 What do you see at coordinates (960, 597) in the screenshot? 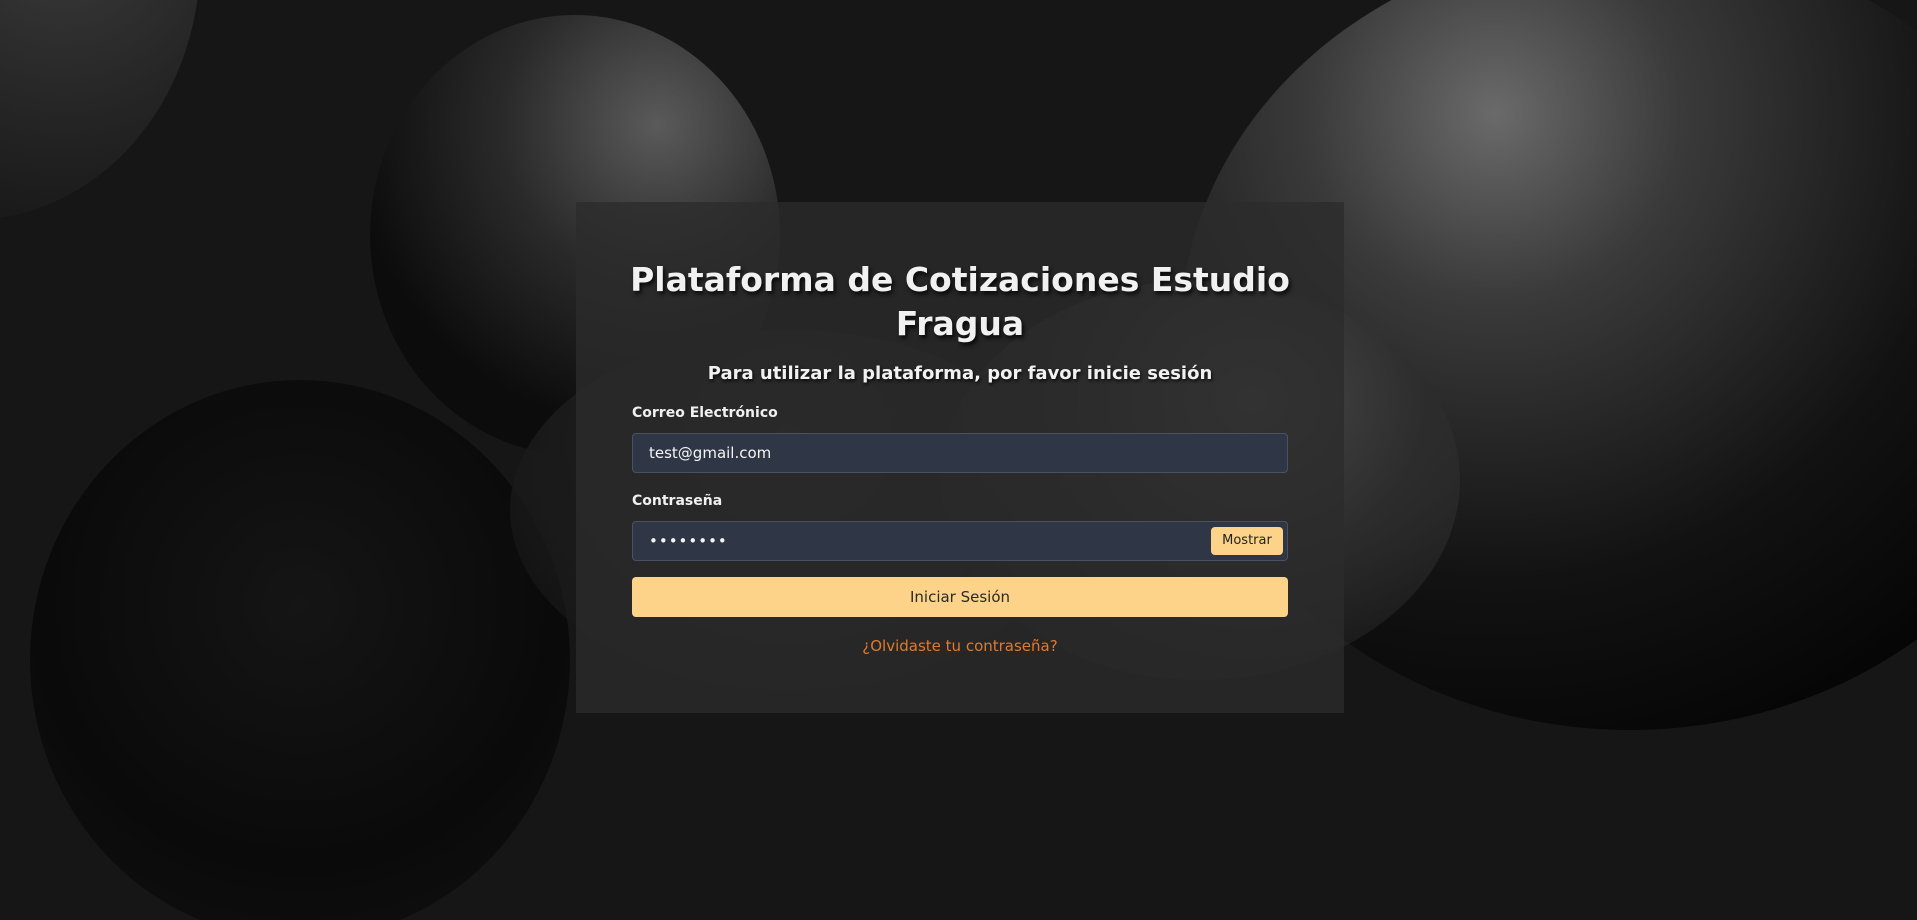
I see `login-button: Iniciar Sesión` at bounding box center [960, 597].